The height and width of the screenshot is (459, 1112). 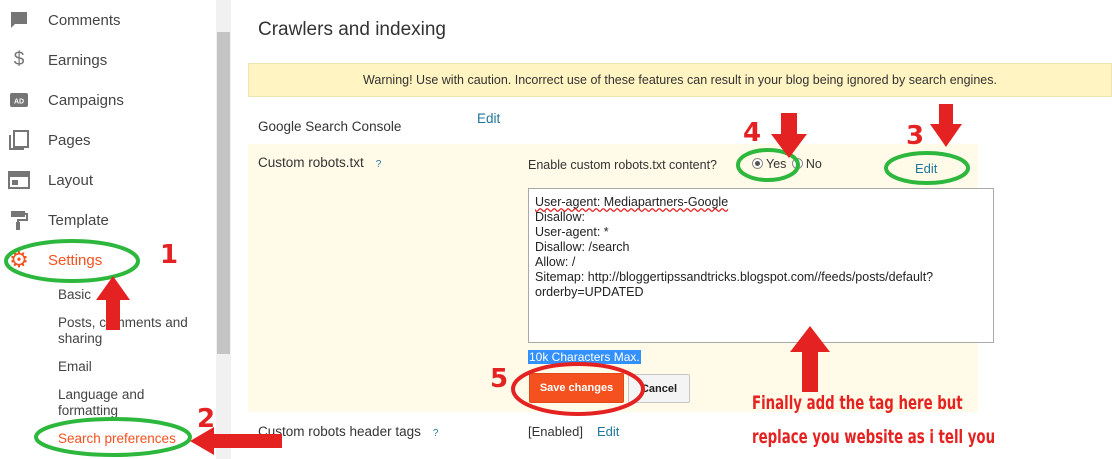 I want to click on nav-label: Template, so click(x=78, y=220).